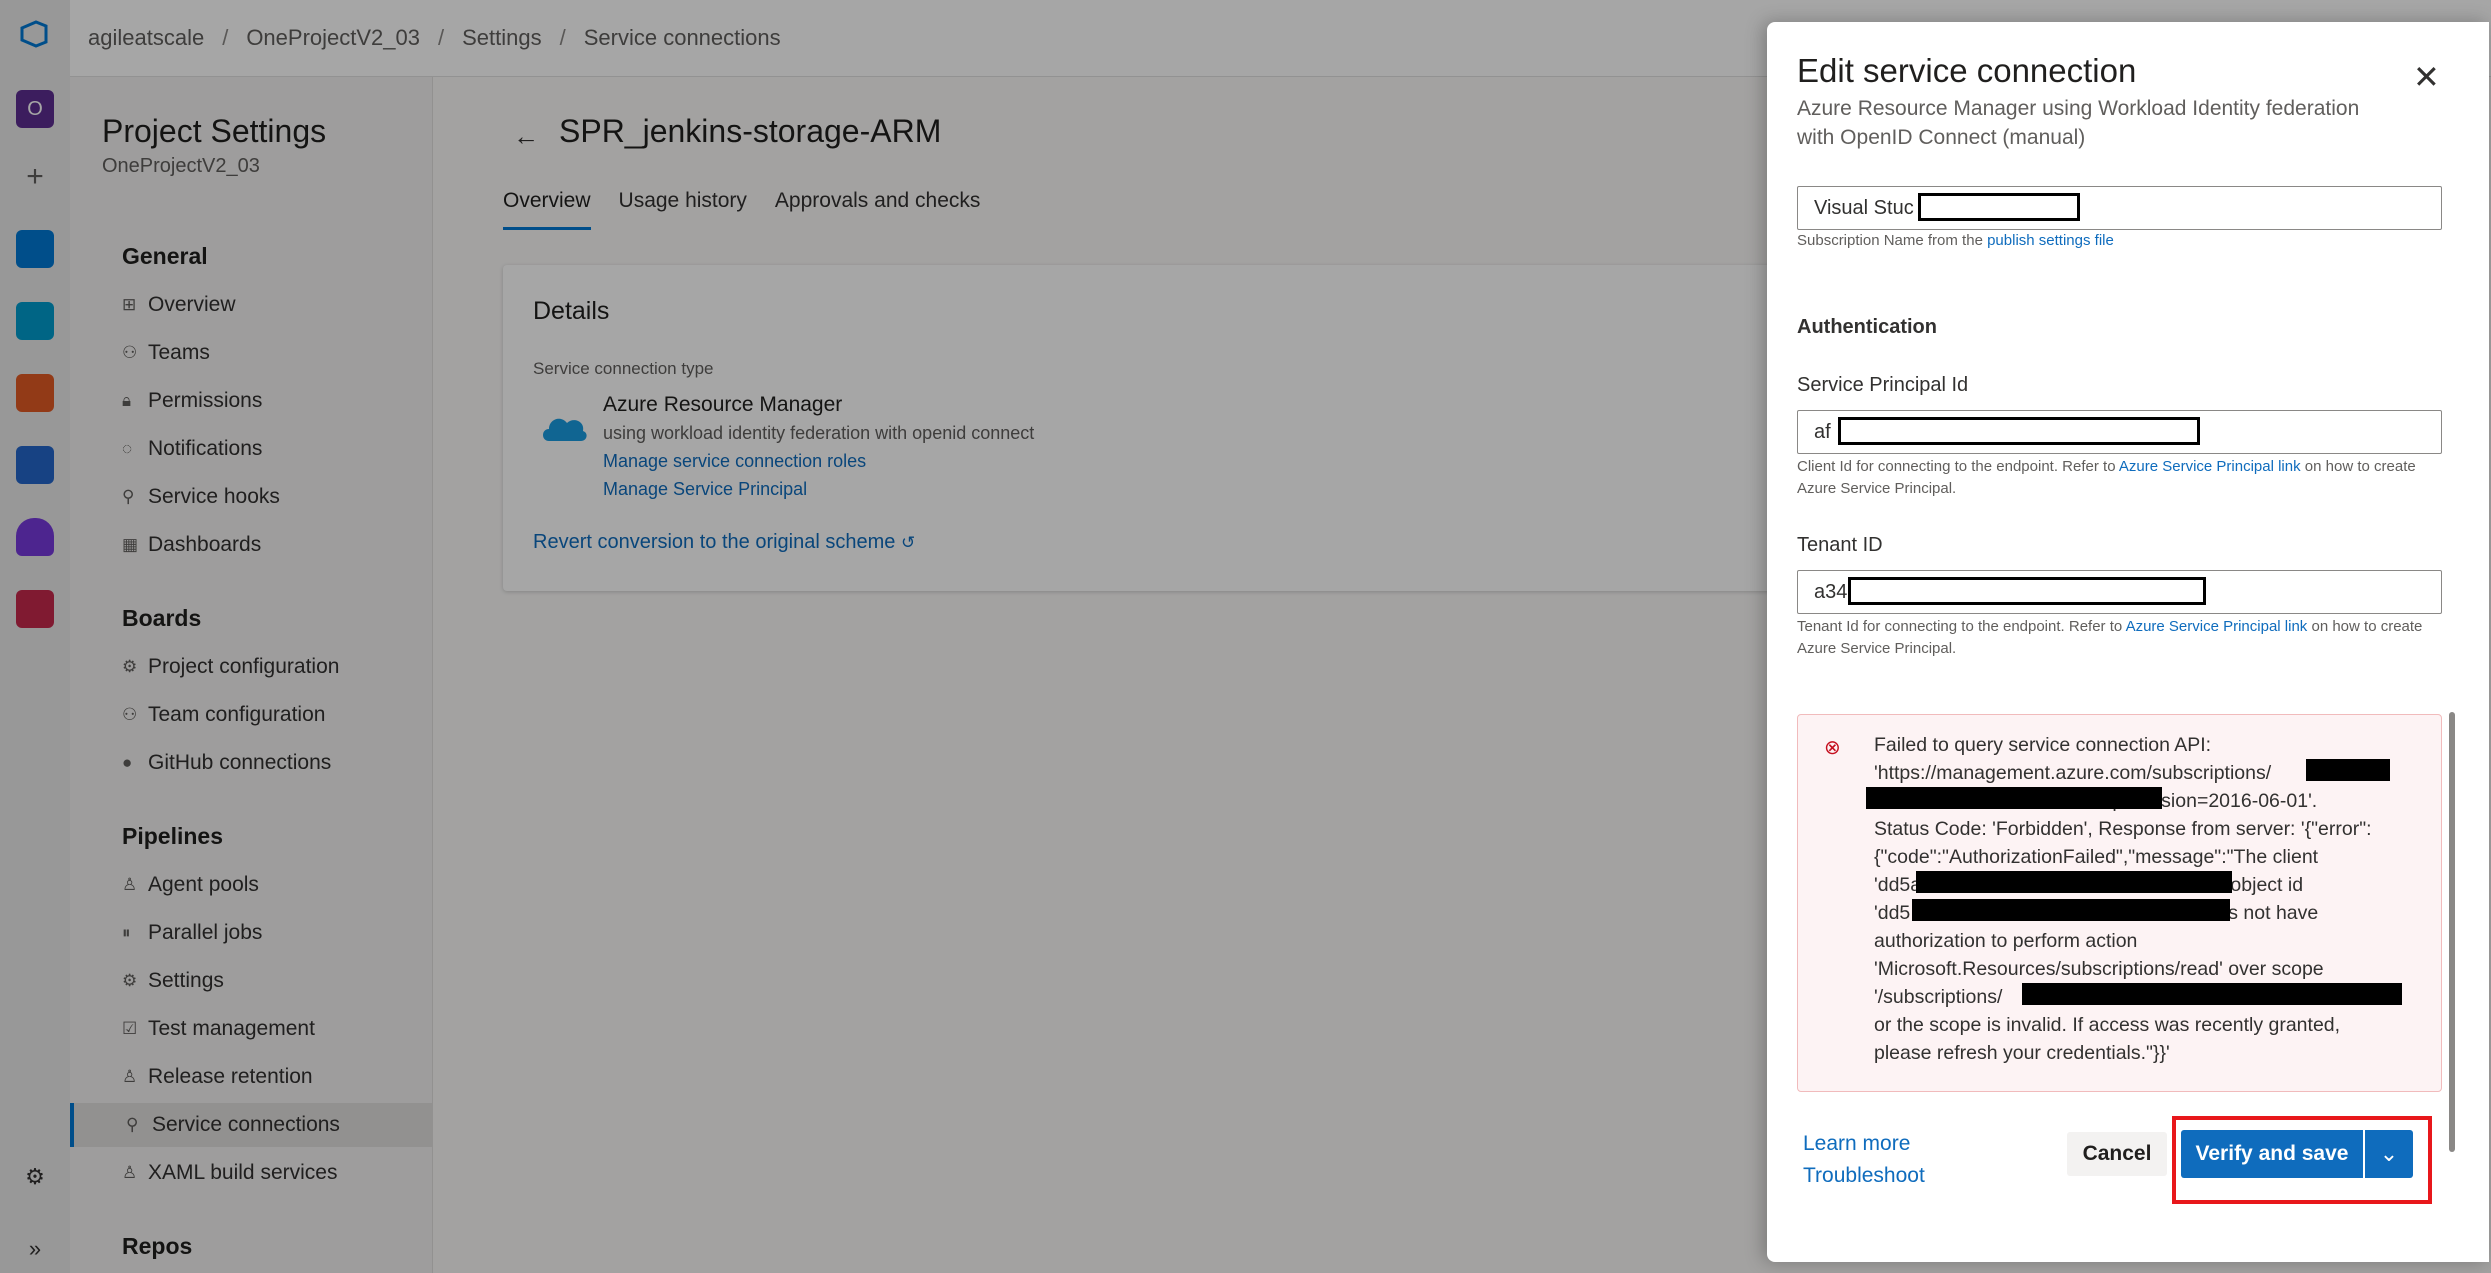 This screenshot has height=1273, width=2491. What do you see at coordinates (2050, 240) in the screenshot?
I see `publish-settings-link: publish settings file` at bounding box center [2050, 240].